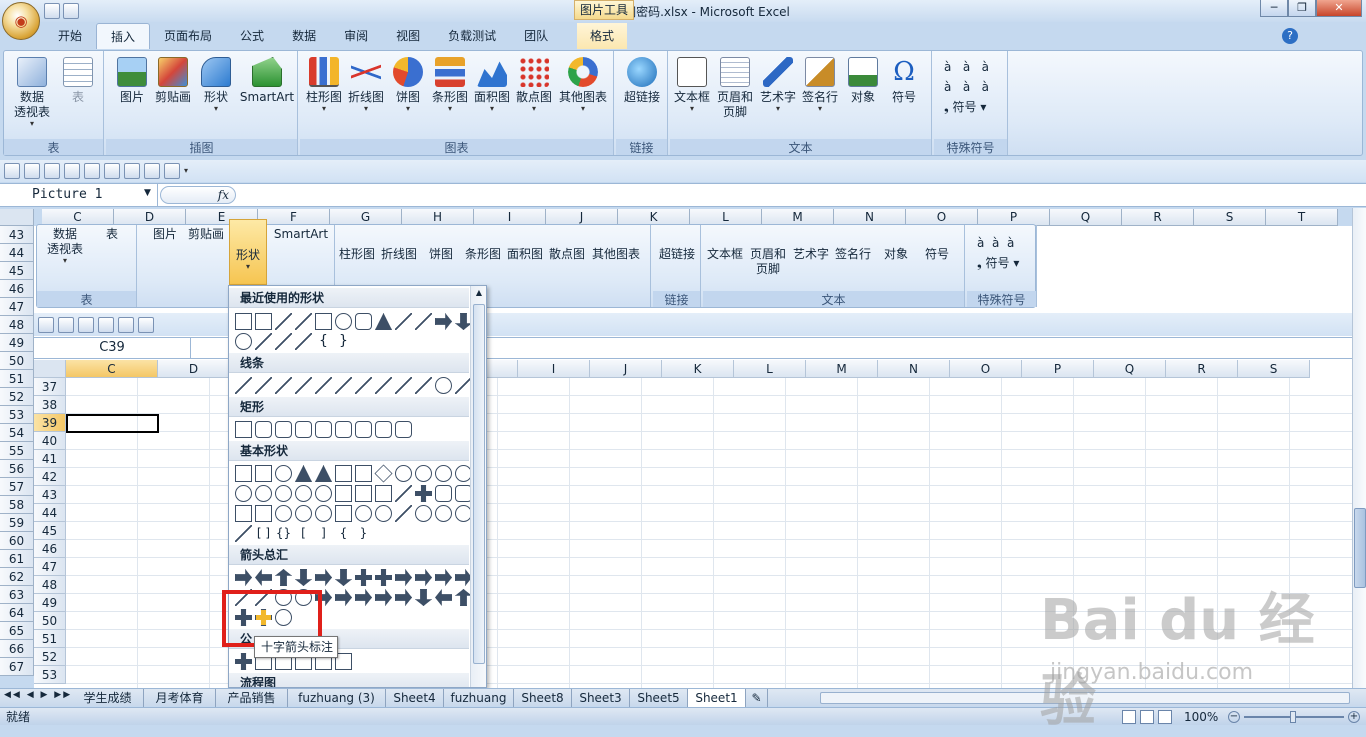  Describe the element at coordinates (17, 523) in the screenshot. I see `row-header: 59` at that location.